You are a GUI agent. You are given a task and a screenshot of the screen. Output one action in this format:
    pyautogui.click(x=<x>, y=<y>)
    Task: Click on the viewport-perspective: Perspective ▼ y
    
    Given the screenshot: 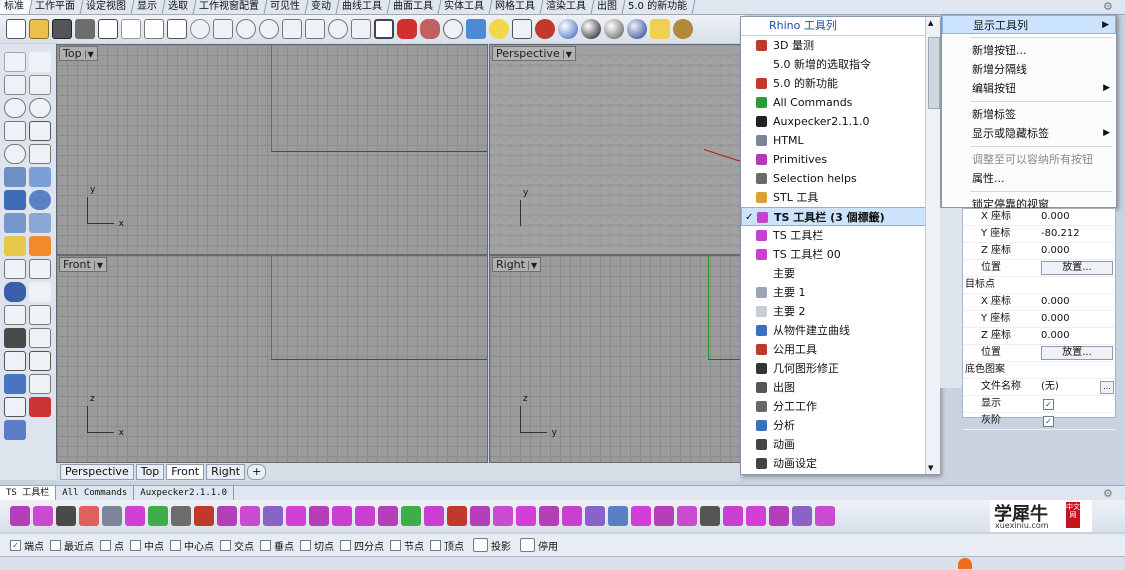 What is the action you would take?
    pyautogui.click(x=615, y=149)
    